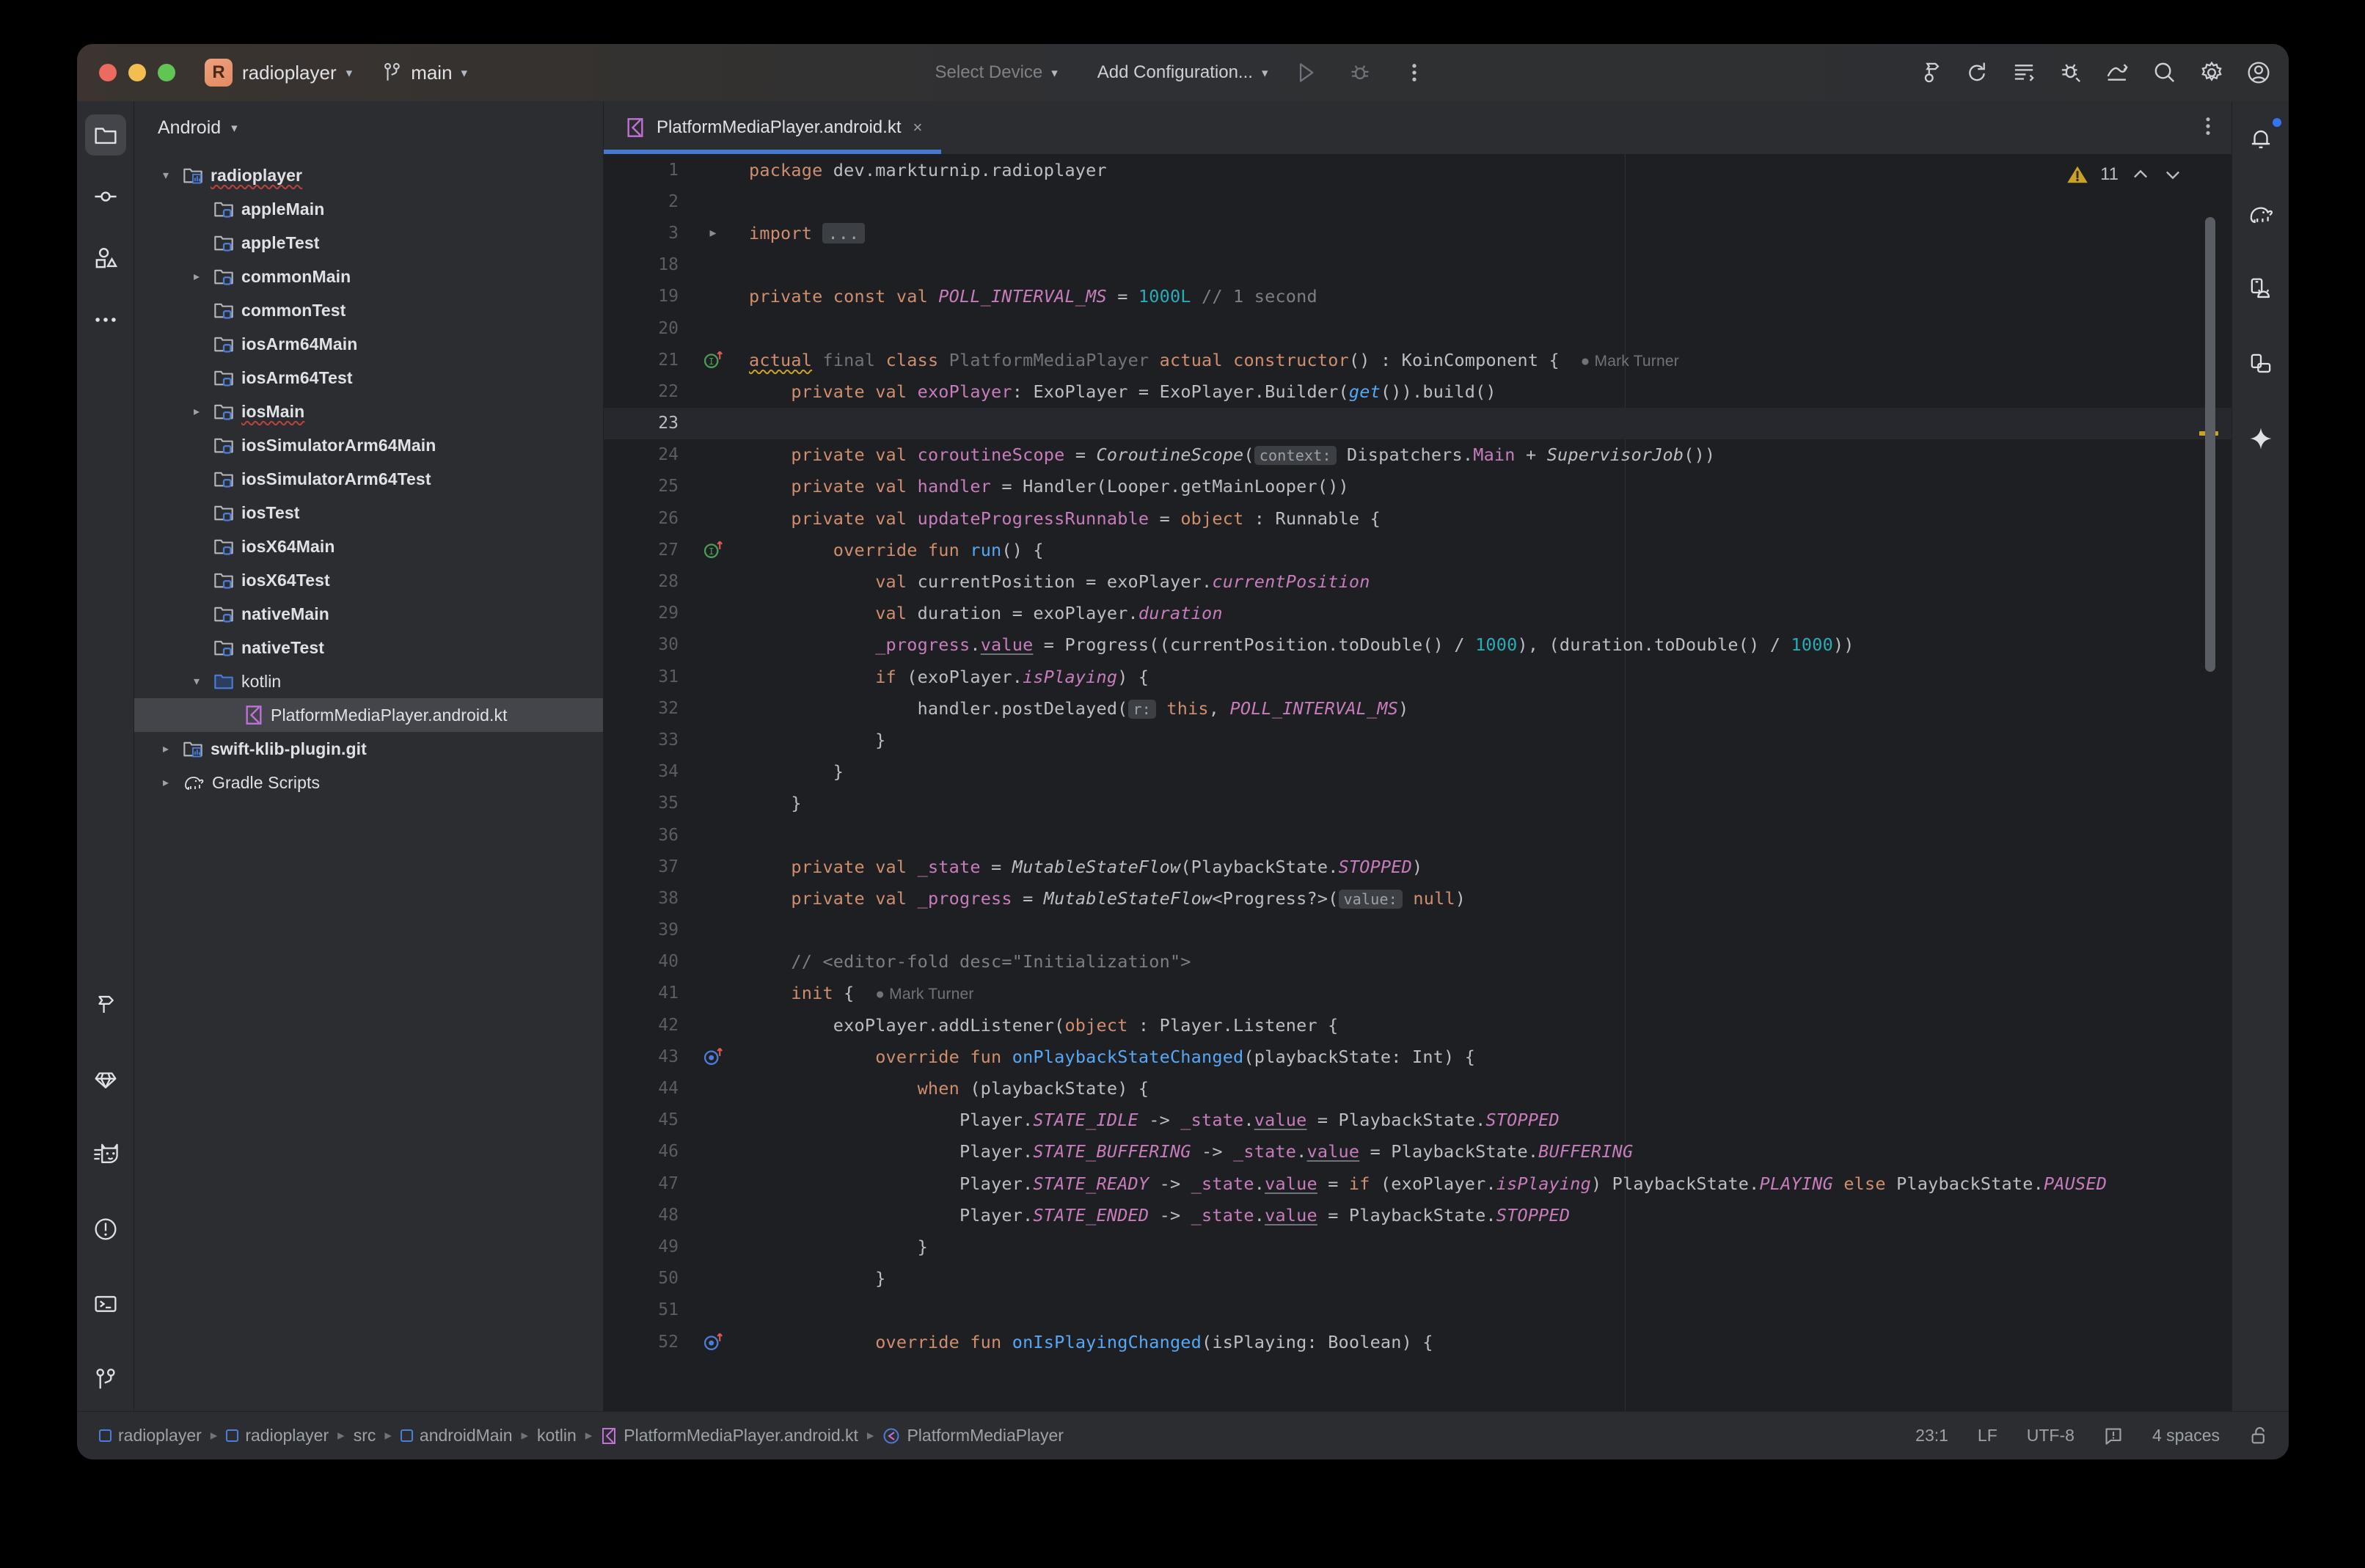 Image resolution: width=2365 pixels, height=1568 pixels. I want to click on minimize-window-button, so click(137, 72).